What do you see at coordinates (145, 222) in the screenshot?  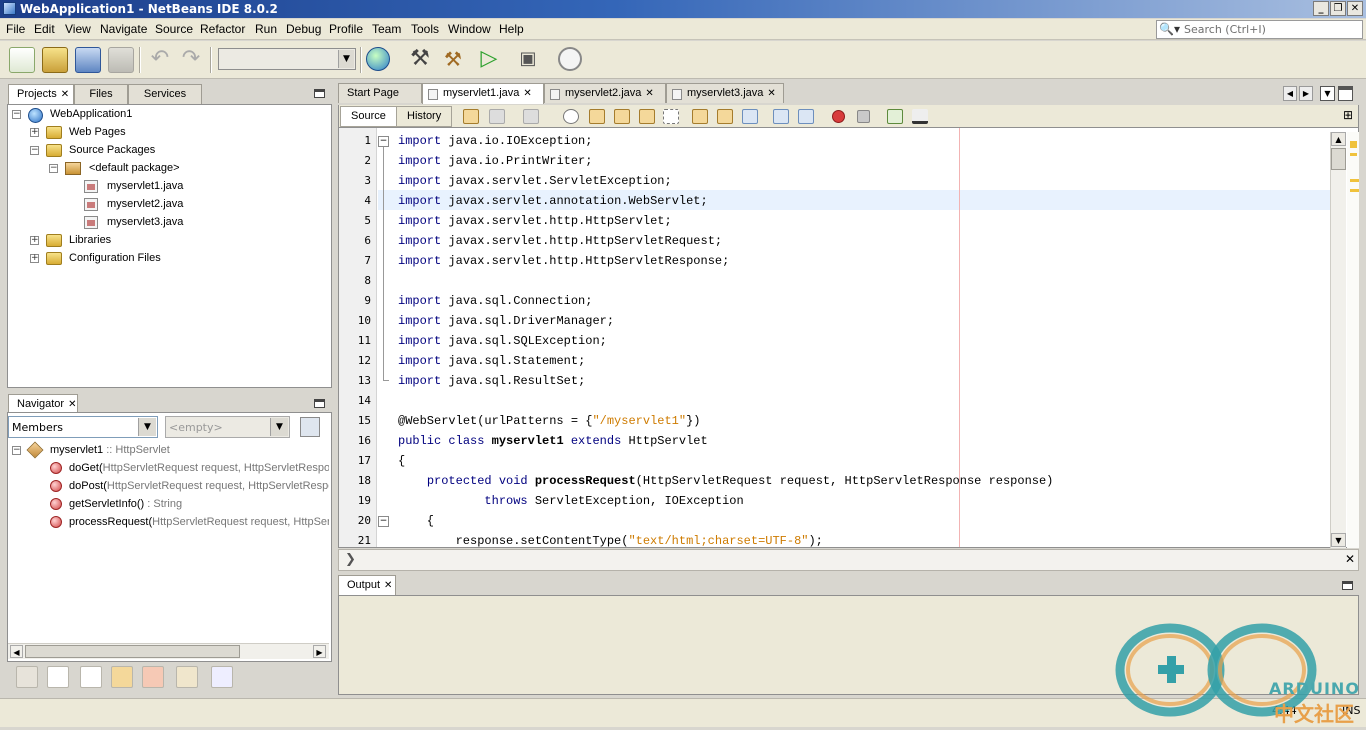 I see `tree-item-myservlet3: myservlet3.java` at bounding box center [145, 222].